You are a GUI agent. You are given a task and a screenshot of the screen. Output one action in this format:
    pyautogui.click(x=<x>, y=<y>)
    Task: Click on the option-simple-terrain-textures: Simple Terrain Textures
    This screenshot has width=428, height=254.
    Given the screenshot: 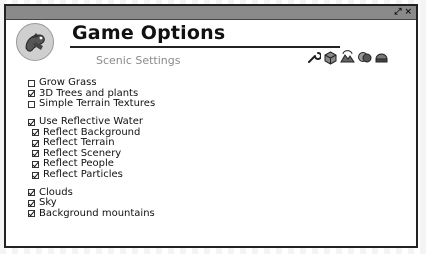 What is the action you would take?
    pyautogui.click(x=91, y=104)
    